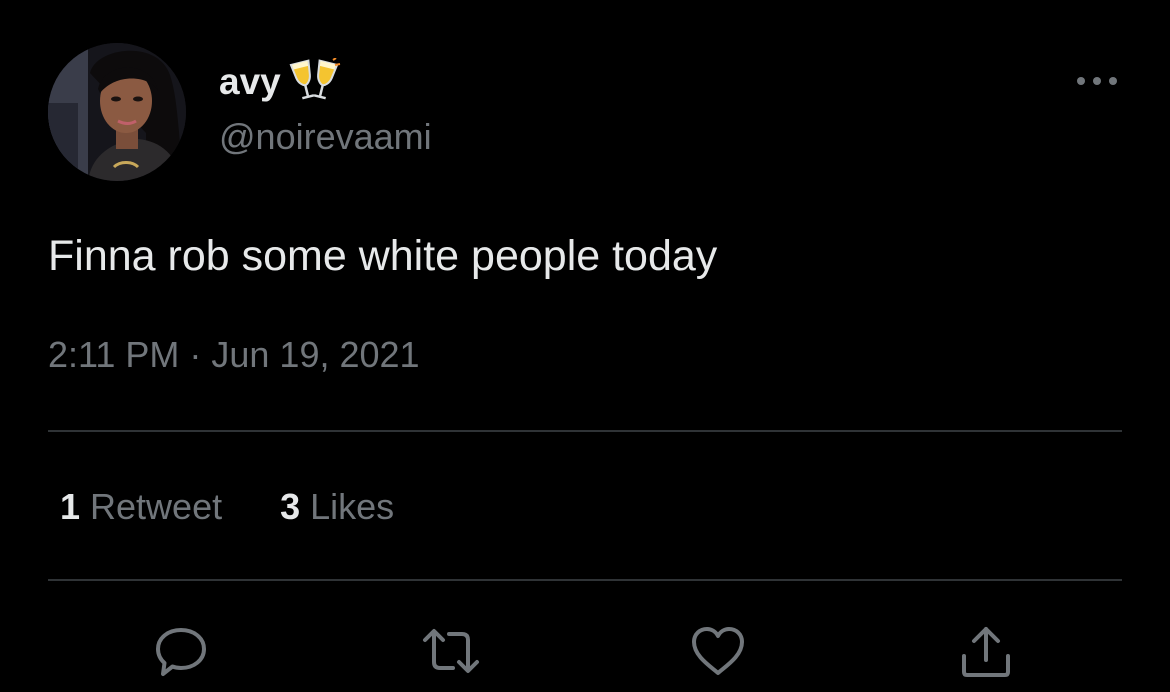 The image size is (1170, 692). I want to click on likes-stat: 3 Likes, so click(337, 507).